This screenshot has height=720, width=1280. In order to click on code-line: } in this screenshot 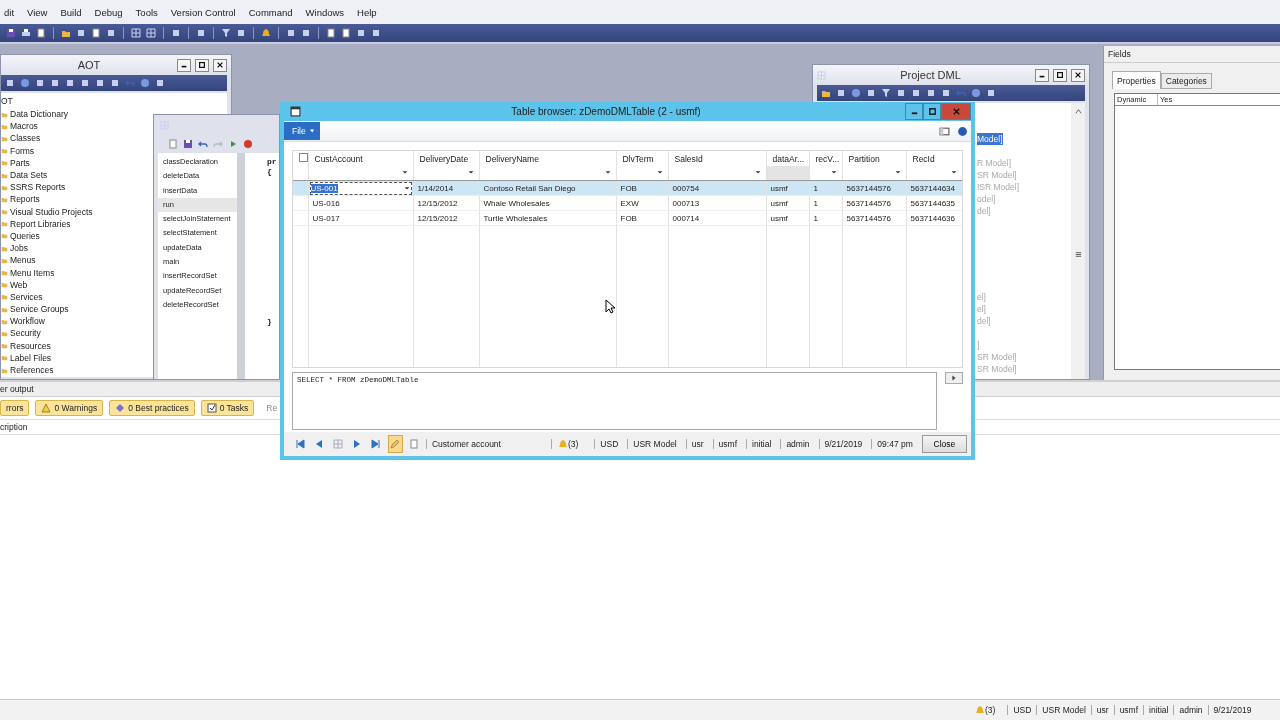, I will do `click(270, 322)`.